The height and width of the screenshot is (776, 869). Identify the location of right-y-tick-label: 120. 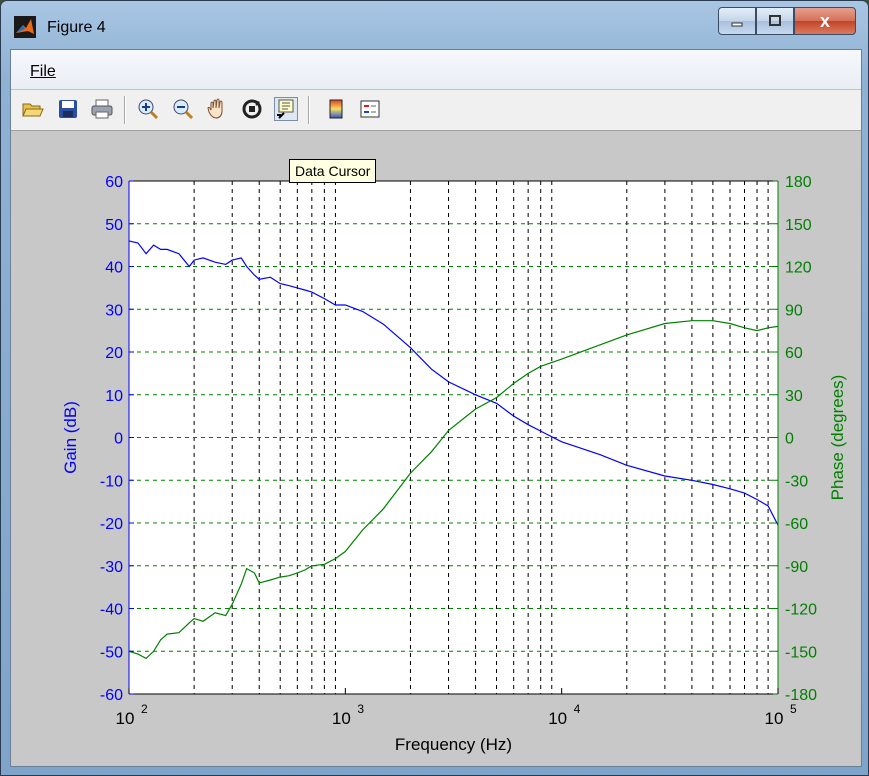
(798, 268).